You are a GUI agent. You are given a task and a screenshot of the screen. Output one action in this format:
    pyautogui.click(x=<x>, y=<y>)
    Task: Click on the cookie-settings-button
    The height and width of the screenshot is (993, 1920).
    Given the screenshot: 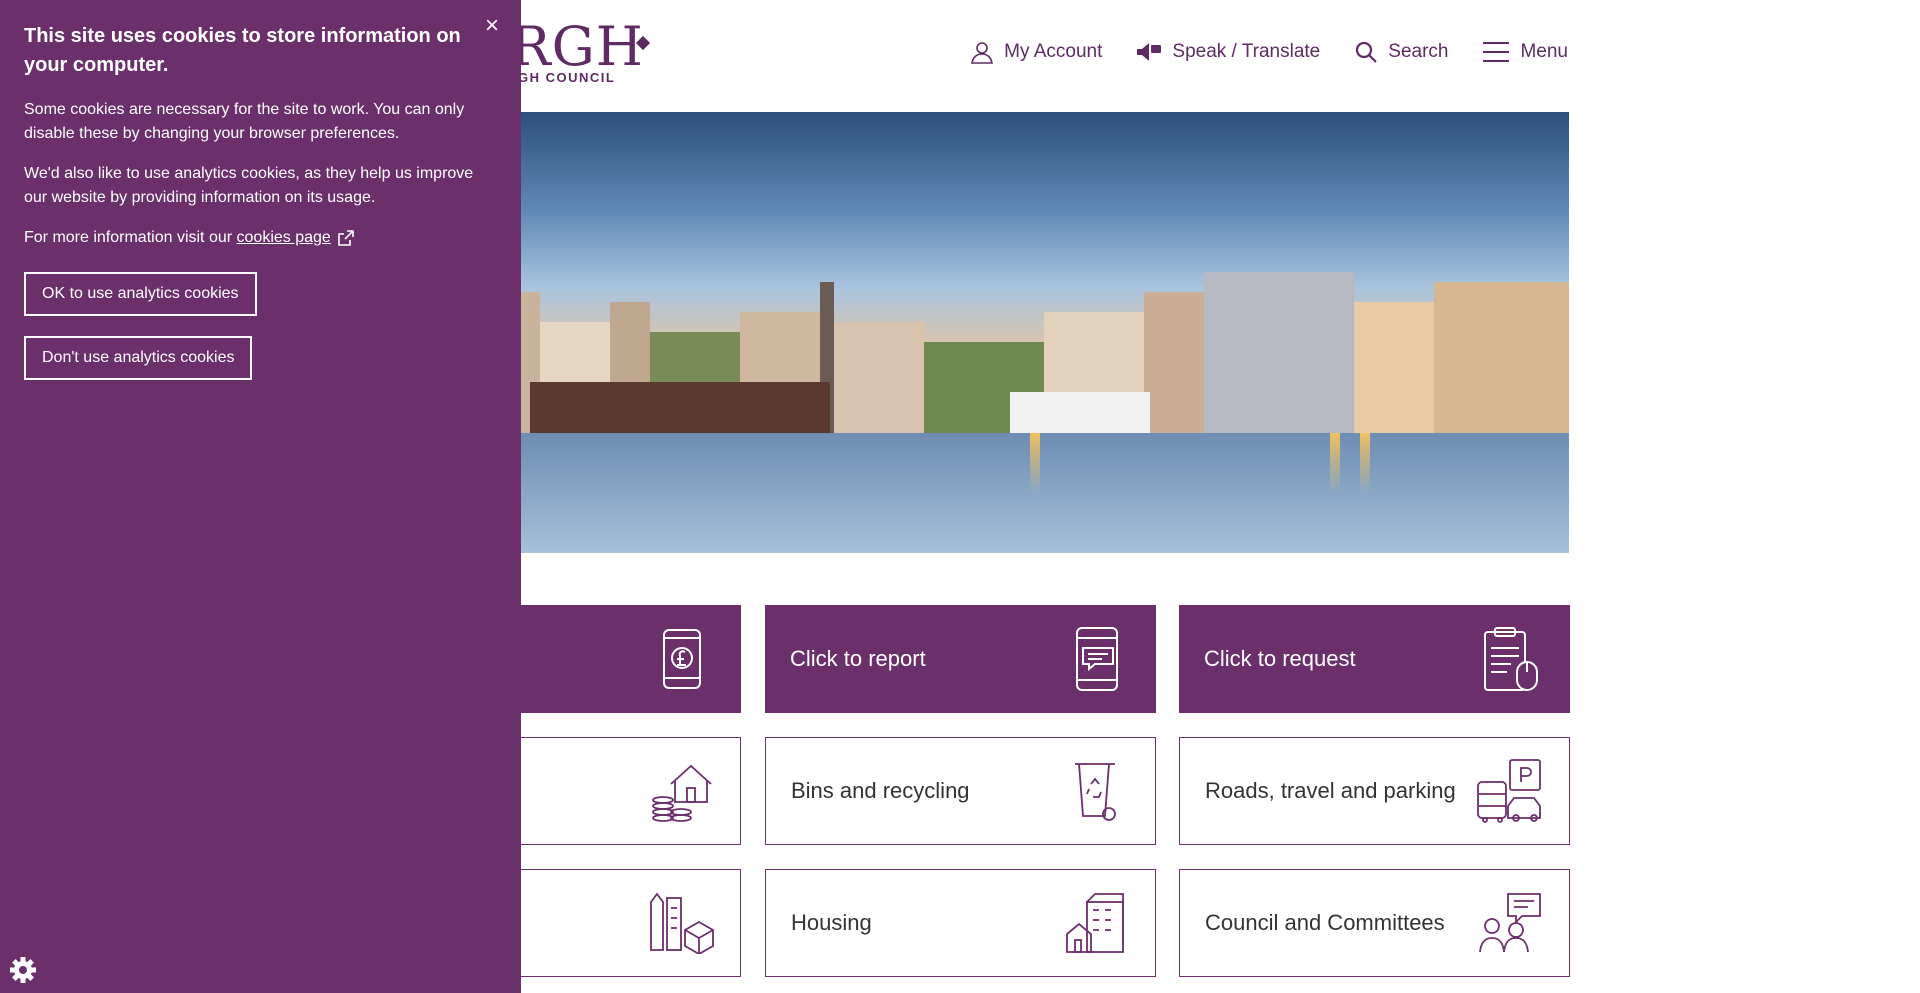 What is the action you would take?
    pyautogui.click(x=40, y=953)
    